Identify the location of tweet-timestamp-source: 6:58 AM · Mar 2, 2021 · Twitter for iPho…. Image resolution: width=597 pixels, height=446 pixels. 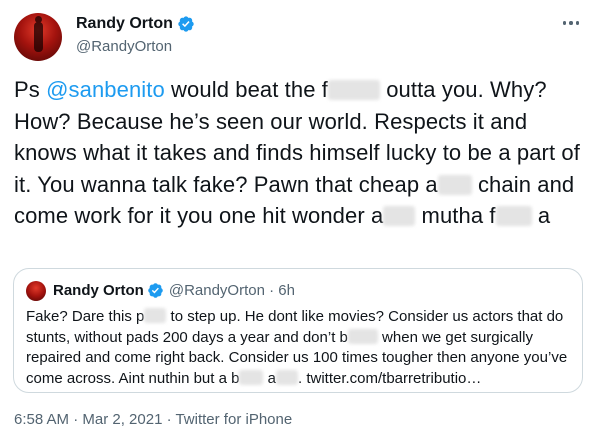
(153, 419).